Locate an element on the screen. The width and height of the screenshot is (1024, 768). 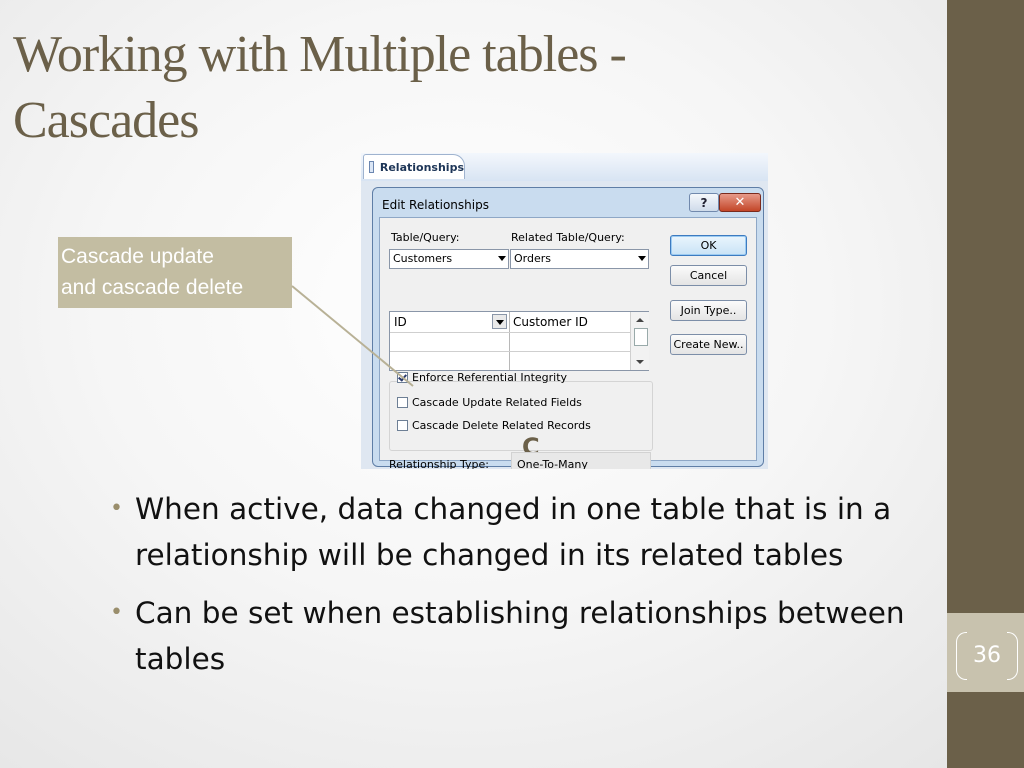
slide-title-line2: Cascades is located at coordinates (106, 120).